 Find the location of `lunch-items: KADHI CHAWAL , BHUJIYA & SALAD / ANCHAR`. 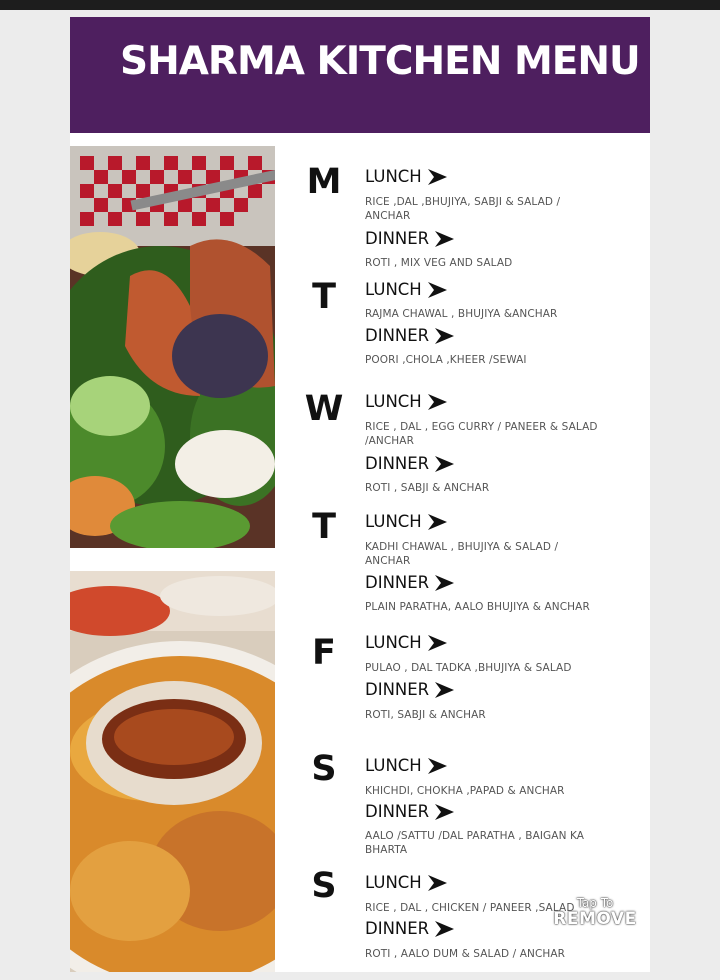

lunch-items: KADHI CHAWAL , BHUJIYA & SALAD / ANCHAR is located at coordinates (462, 554).